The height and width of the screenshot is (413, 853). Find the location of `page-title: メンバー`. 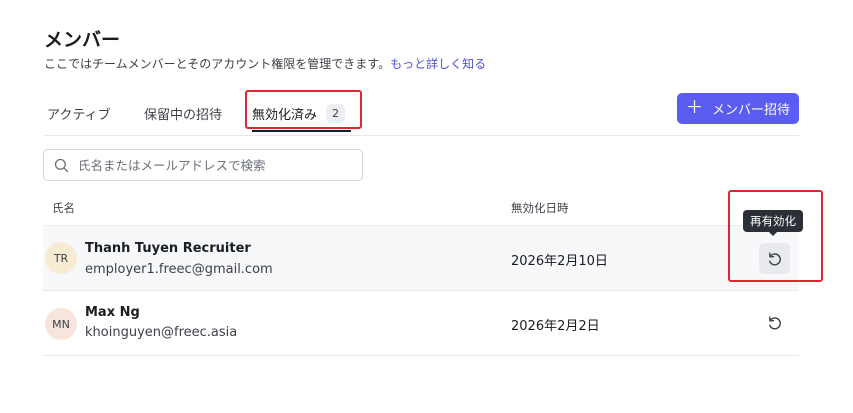

page-title: メンバー is located at coordinates (82, 40).